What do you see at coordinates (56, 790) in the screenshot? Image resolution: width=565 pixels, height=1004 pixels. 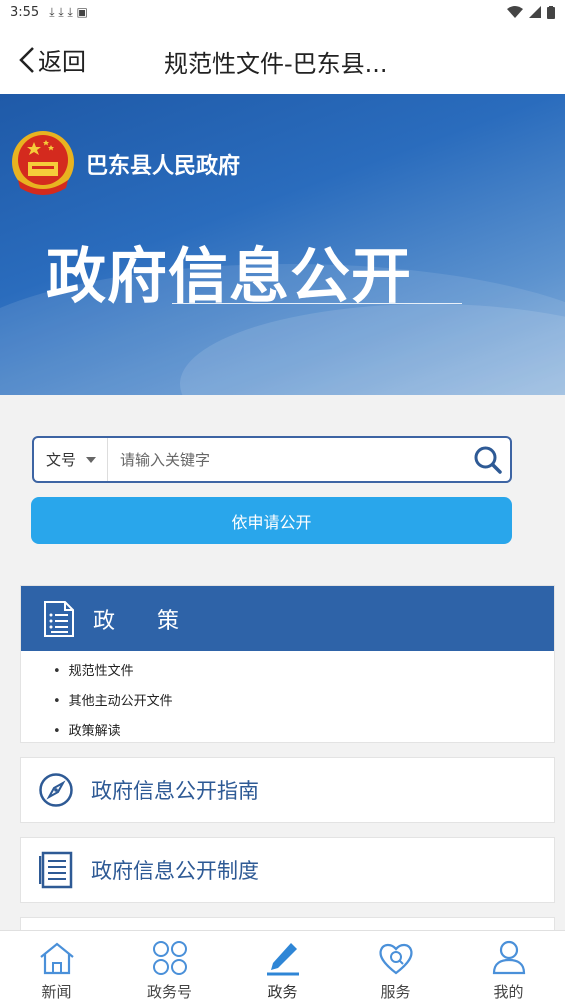 I see `compass-icon` at bounding box center [56, 790].